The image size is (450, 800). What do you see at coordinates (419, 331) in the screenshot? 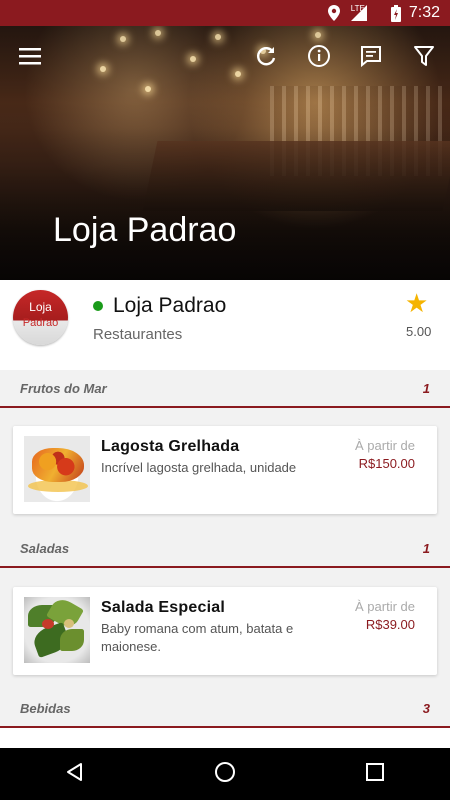
I see `store-rating: 5.00` at bounding box center [419, 331].